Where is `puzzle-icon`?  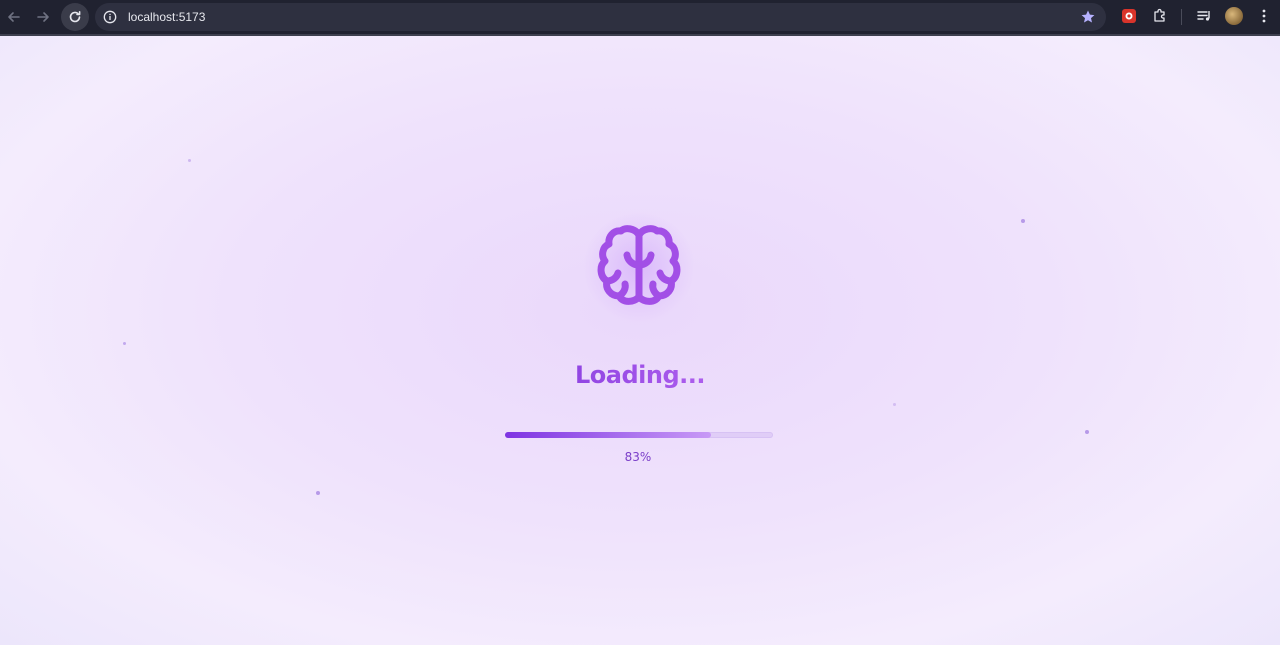 puzzle-icon is located at coordinates (1160, 16).